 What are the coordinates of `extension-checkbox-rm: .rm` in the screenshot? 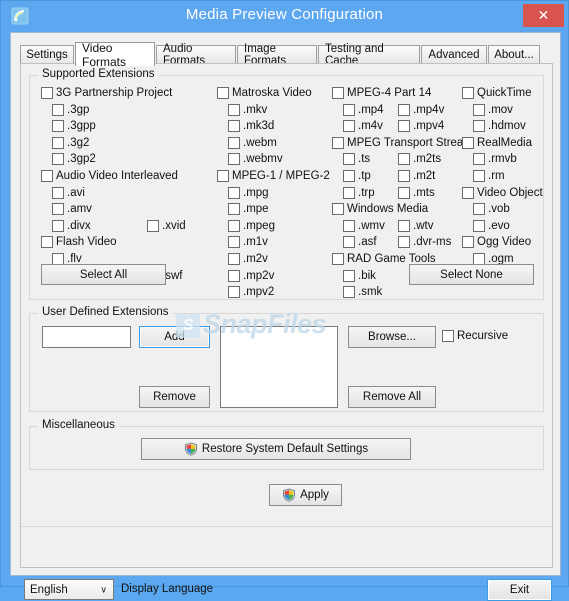 It's located at (489, 176).